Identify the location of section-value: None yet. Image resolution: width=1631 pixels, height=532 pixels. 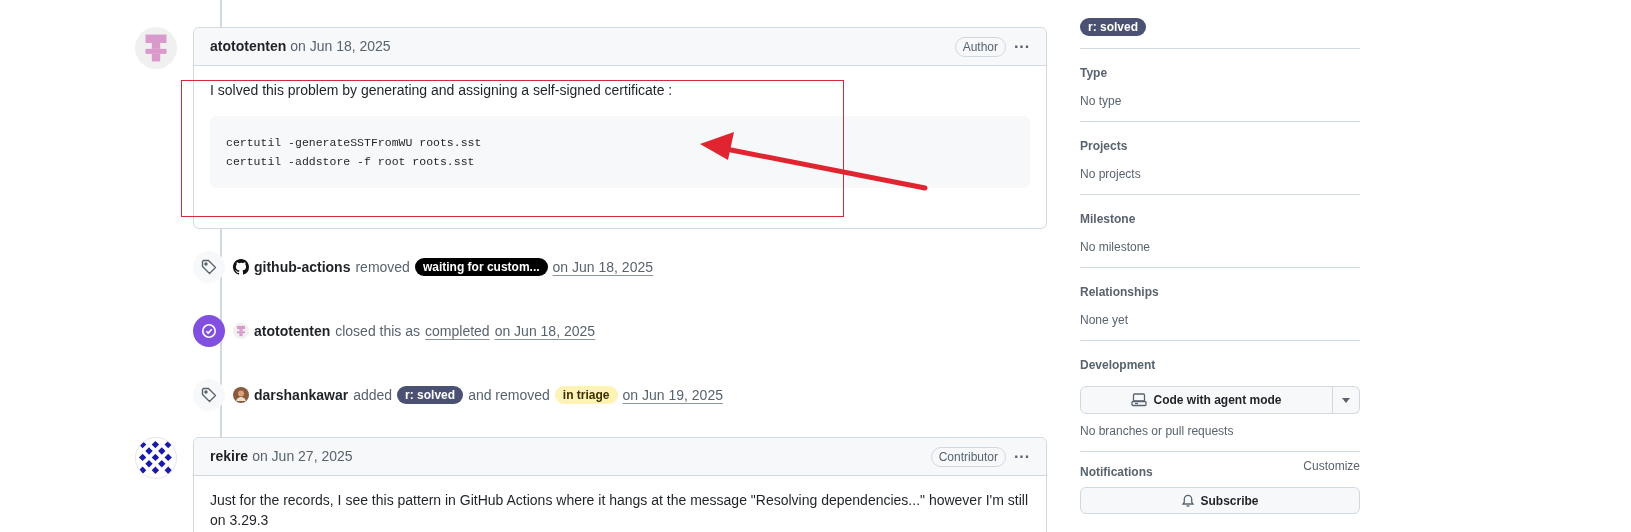
(1105, 320).